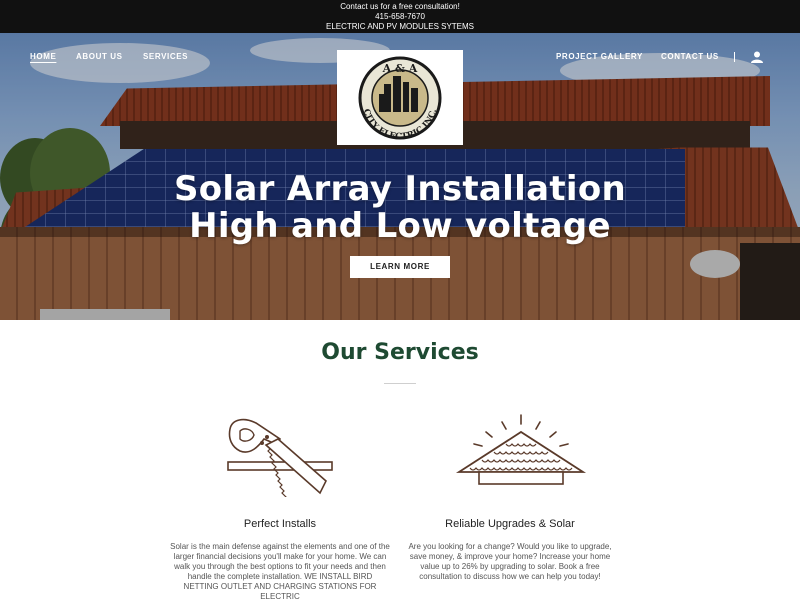 This screenshot has height=600, width=800. Describe the element at coordinates (400, 383) in the screenshot. I see `heading-divider` at that location.